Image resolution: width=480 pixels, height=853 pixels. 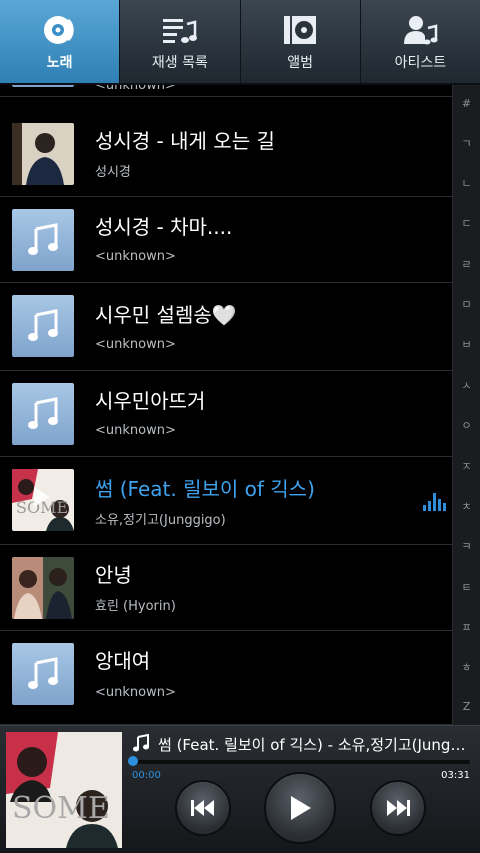 I want to click on index-letter: ㄴ, so click(x=466, y=183).